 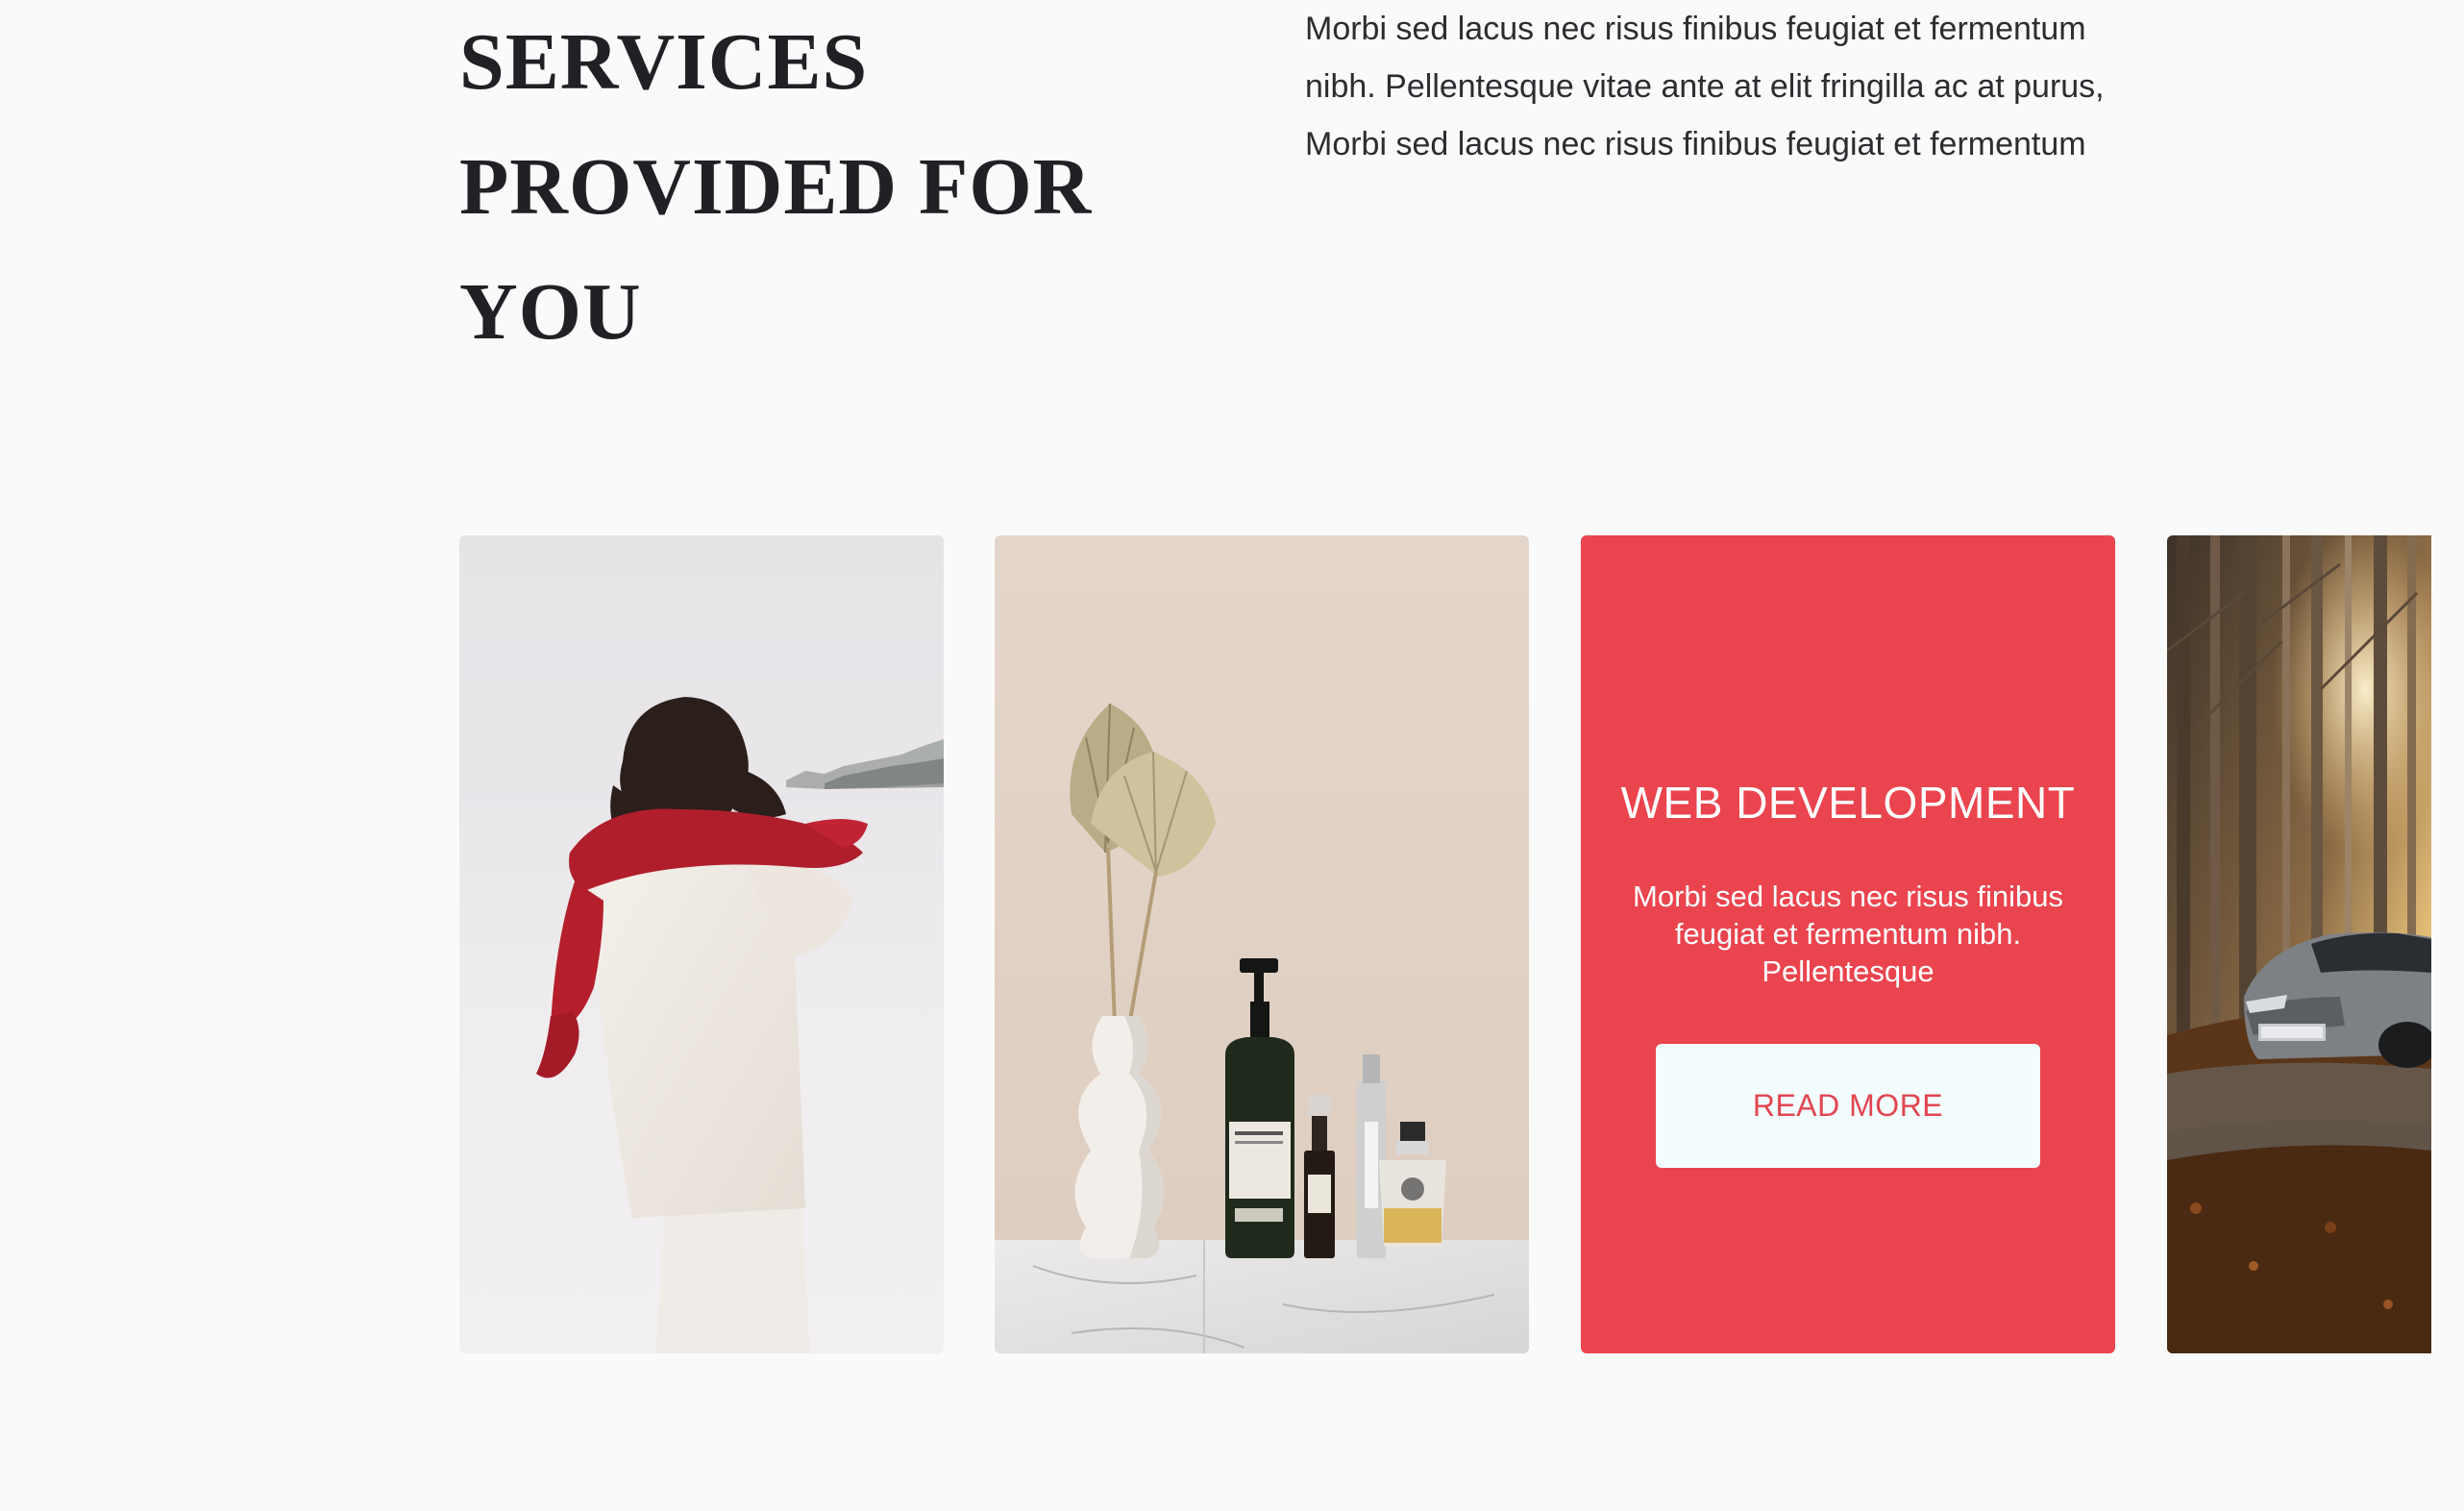 I want to click on service-card-winter-image, so click(x=701, y=944).